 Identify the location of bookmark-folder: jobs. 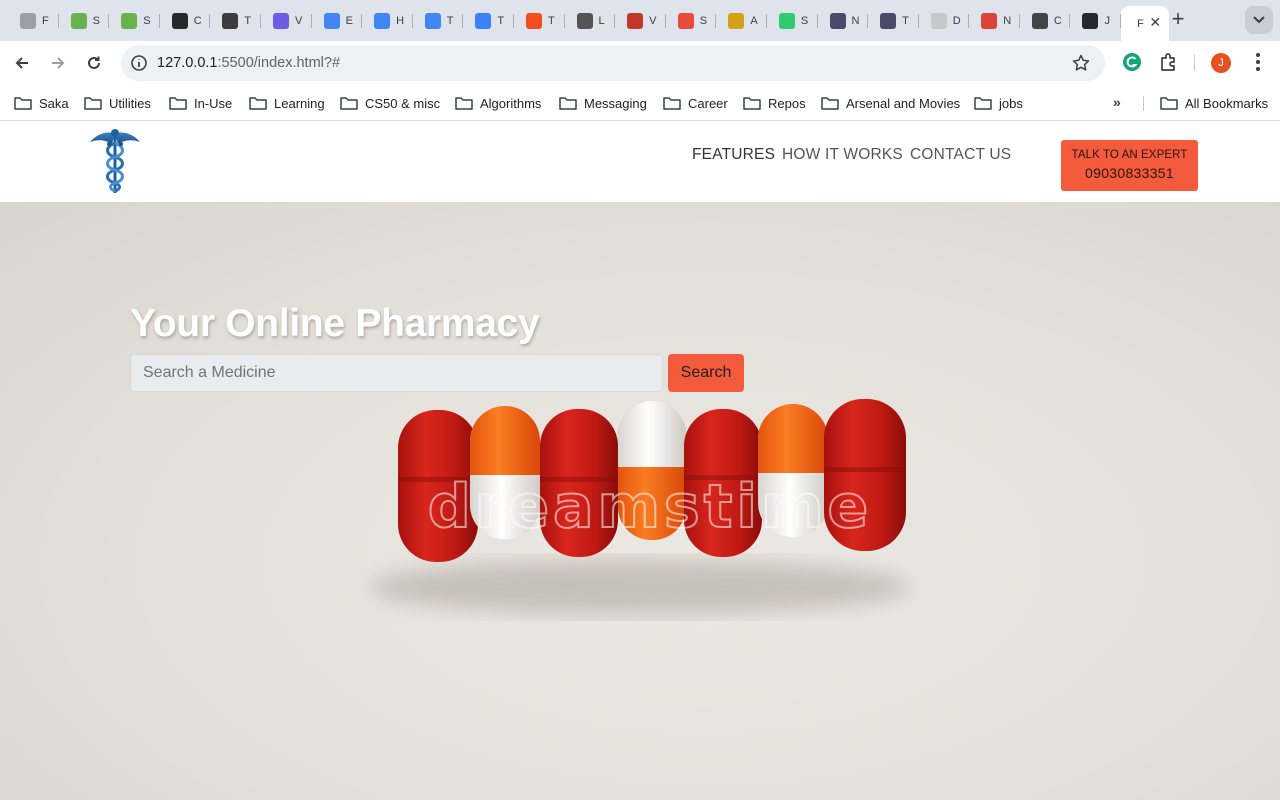
(998, 103).